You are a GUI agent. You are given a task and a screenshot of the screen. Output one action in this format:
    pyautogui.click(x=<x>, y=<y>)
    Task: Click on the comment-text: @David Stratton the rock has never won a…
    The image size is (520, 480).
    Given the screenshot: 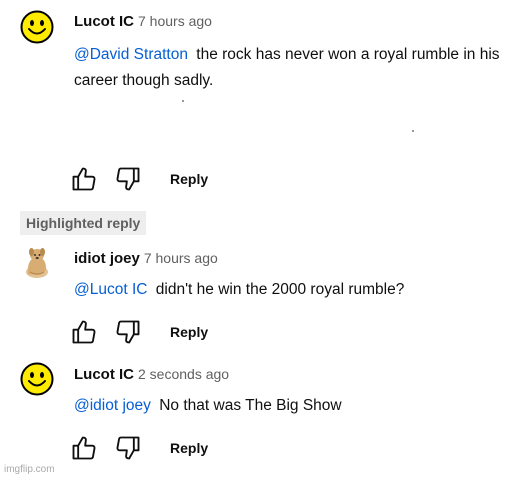 What is the action you would take?
    pyautogui.click(x=289, y=68)
    